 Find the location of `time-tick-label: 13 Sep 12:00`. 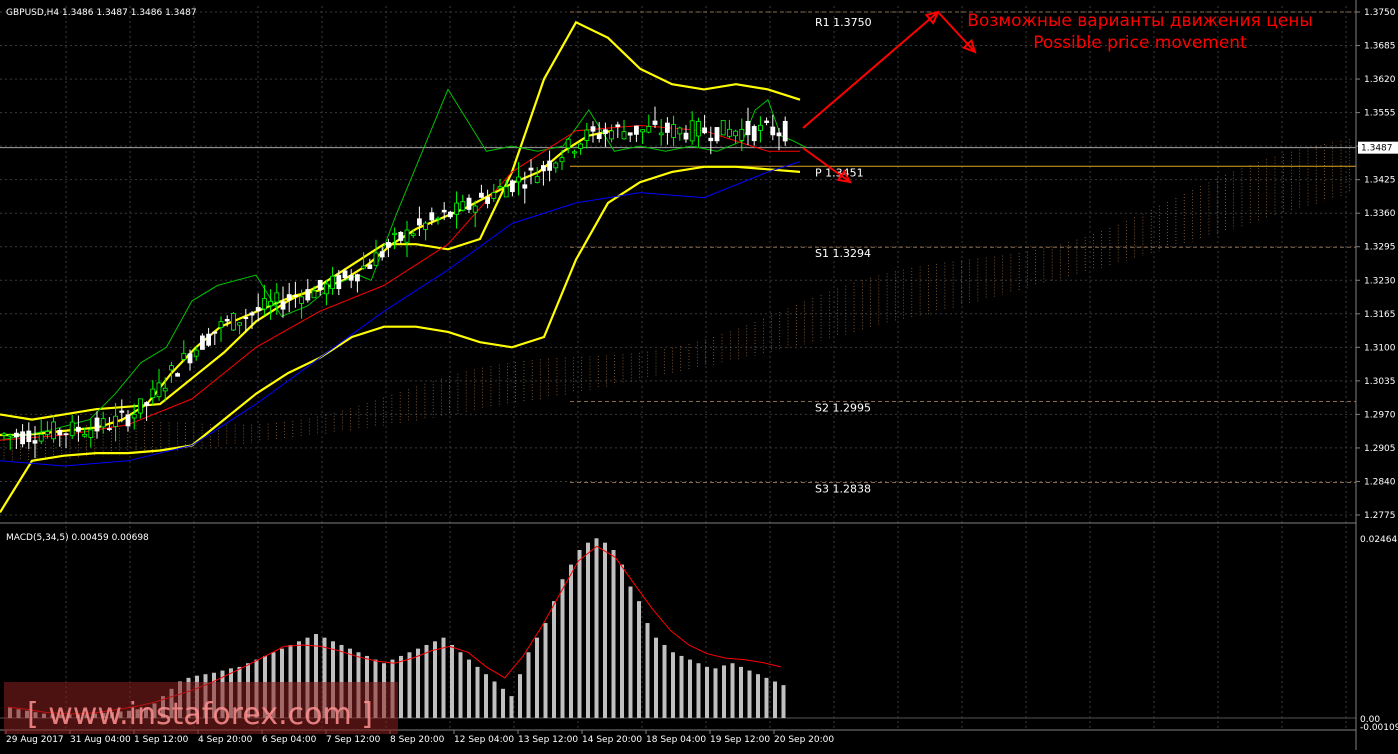

time-tick-label: 13 Sep 12:00 is located at coordinates (548, 740).